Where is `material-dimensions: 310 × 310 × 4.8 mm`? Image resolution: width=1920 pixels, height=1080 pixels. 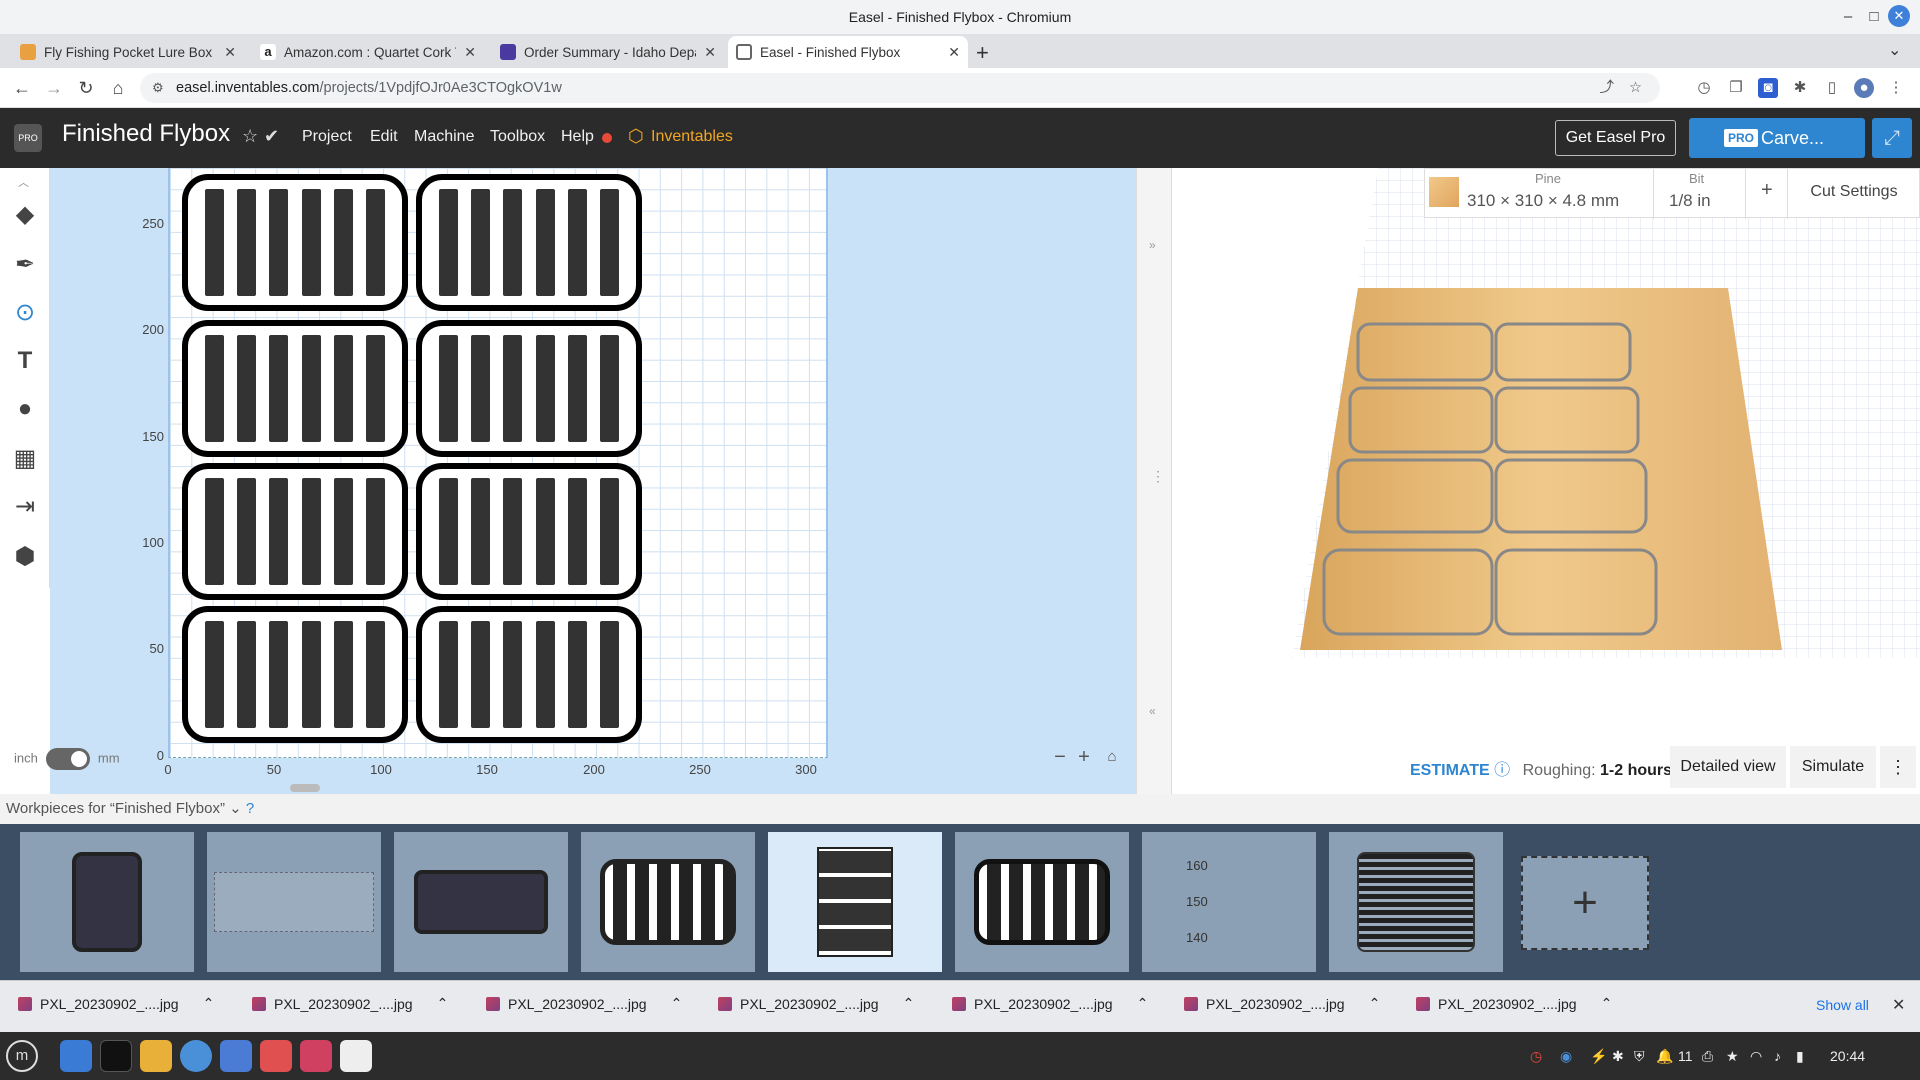
material-dimensions: 310 × 310 × 4.8 mm is located at coordinates (1543, 201).